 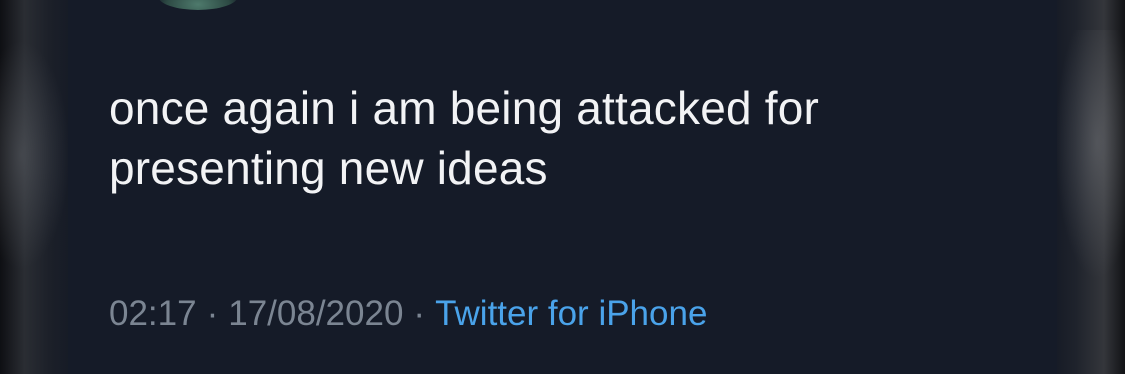 What do you see at coordinates (1090, 187) in the screenshot?
I see `blurred-right-edge` at bounding box center [1090, 187].